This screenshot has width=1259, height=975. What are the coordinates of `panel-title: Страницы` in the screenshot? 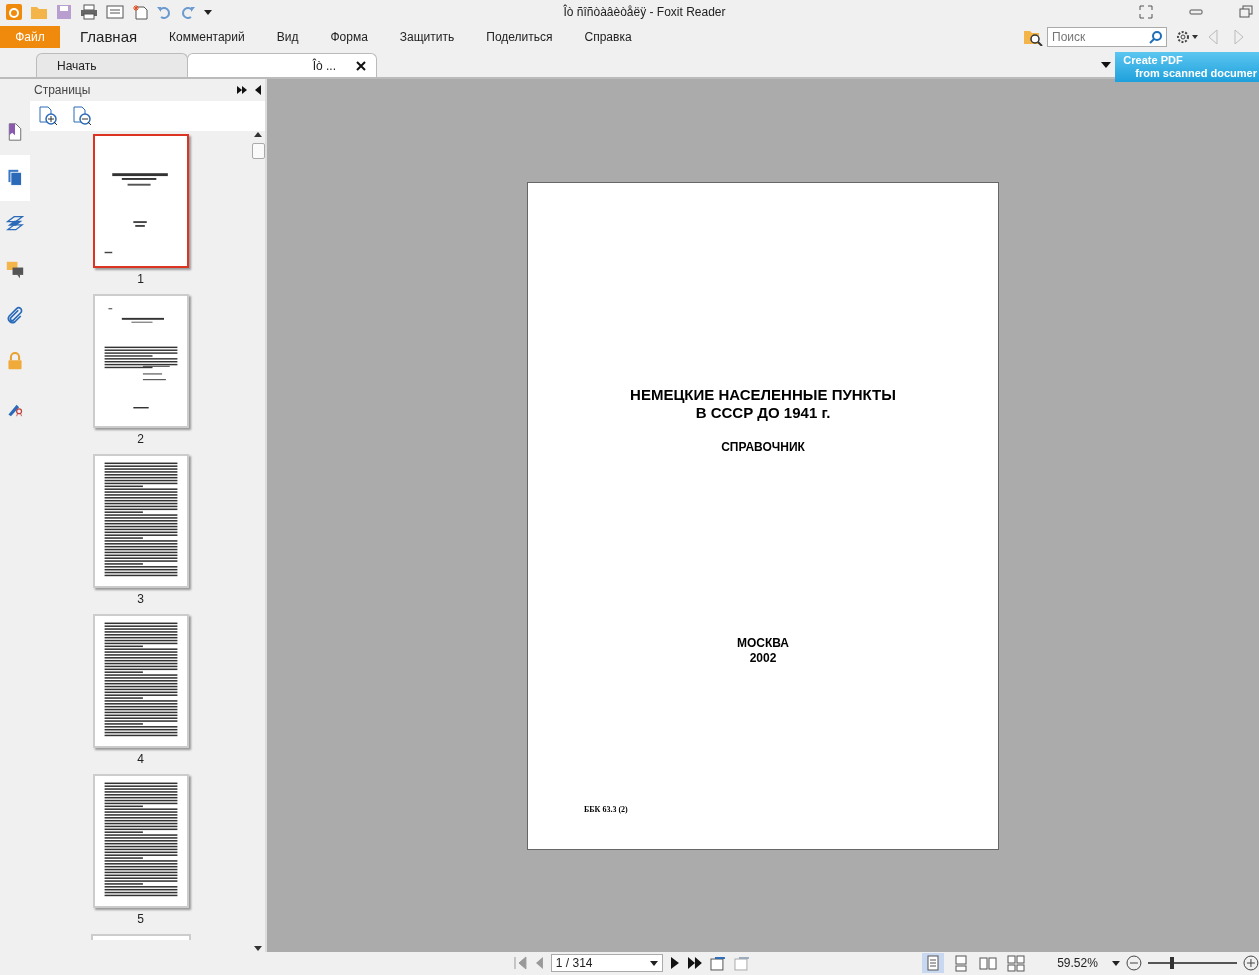 It's located at (62, 90).